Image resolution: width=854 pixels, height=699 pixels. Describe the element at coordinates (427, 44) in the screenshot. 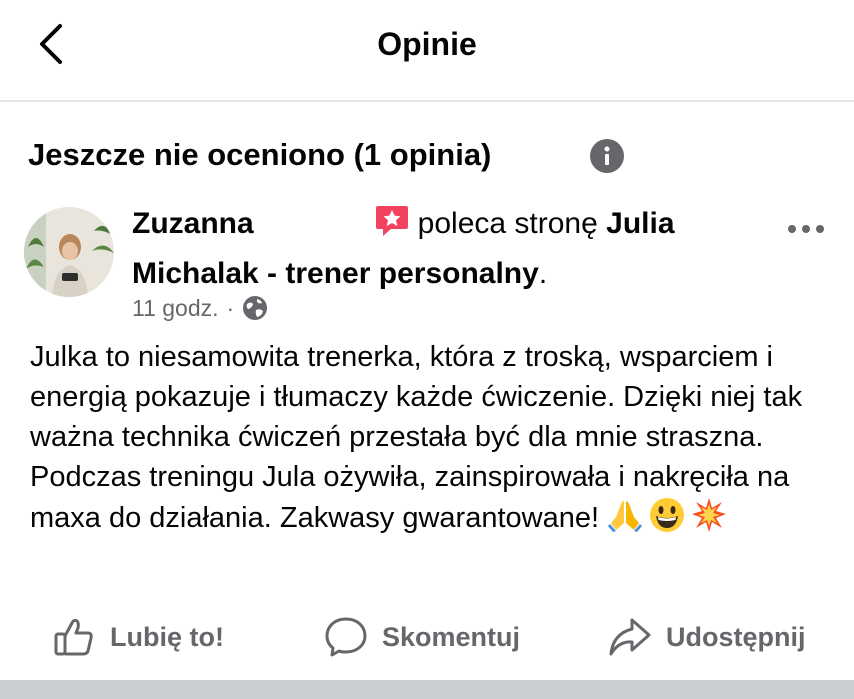

I see `page-title: Opinie` at that location.